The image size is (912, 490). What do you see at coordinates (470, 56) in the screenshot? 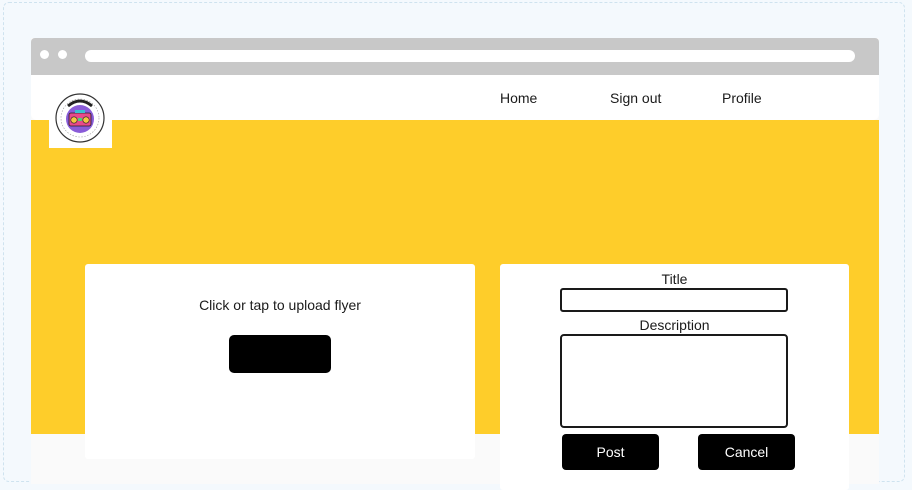
I see `address-bar` at bounding box center [470, 56].